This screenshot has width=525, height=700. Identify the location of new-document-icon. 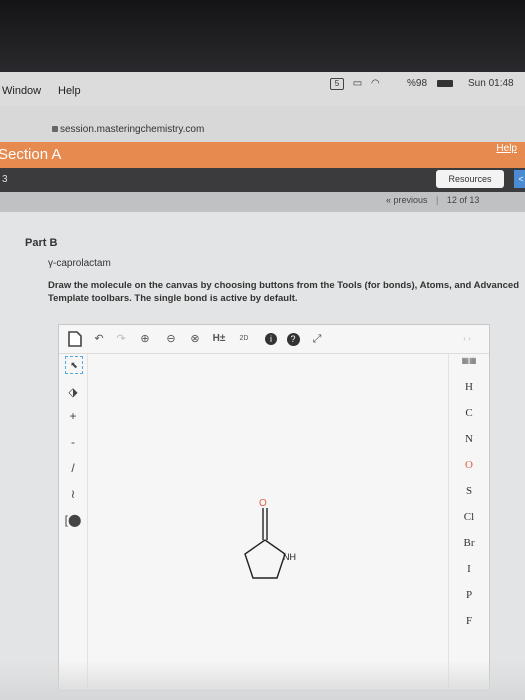
(75, 339).